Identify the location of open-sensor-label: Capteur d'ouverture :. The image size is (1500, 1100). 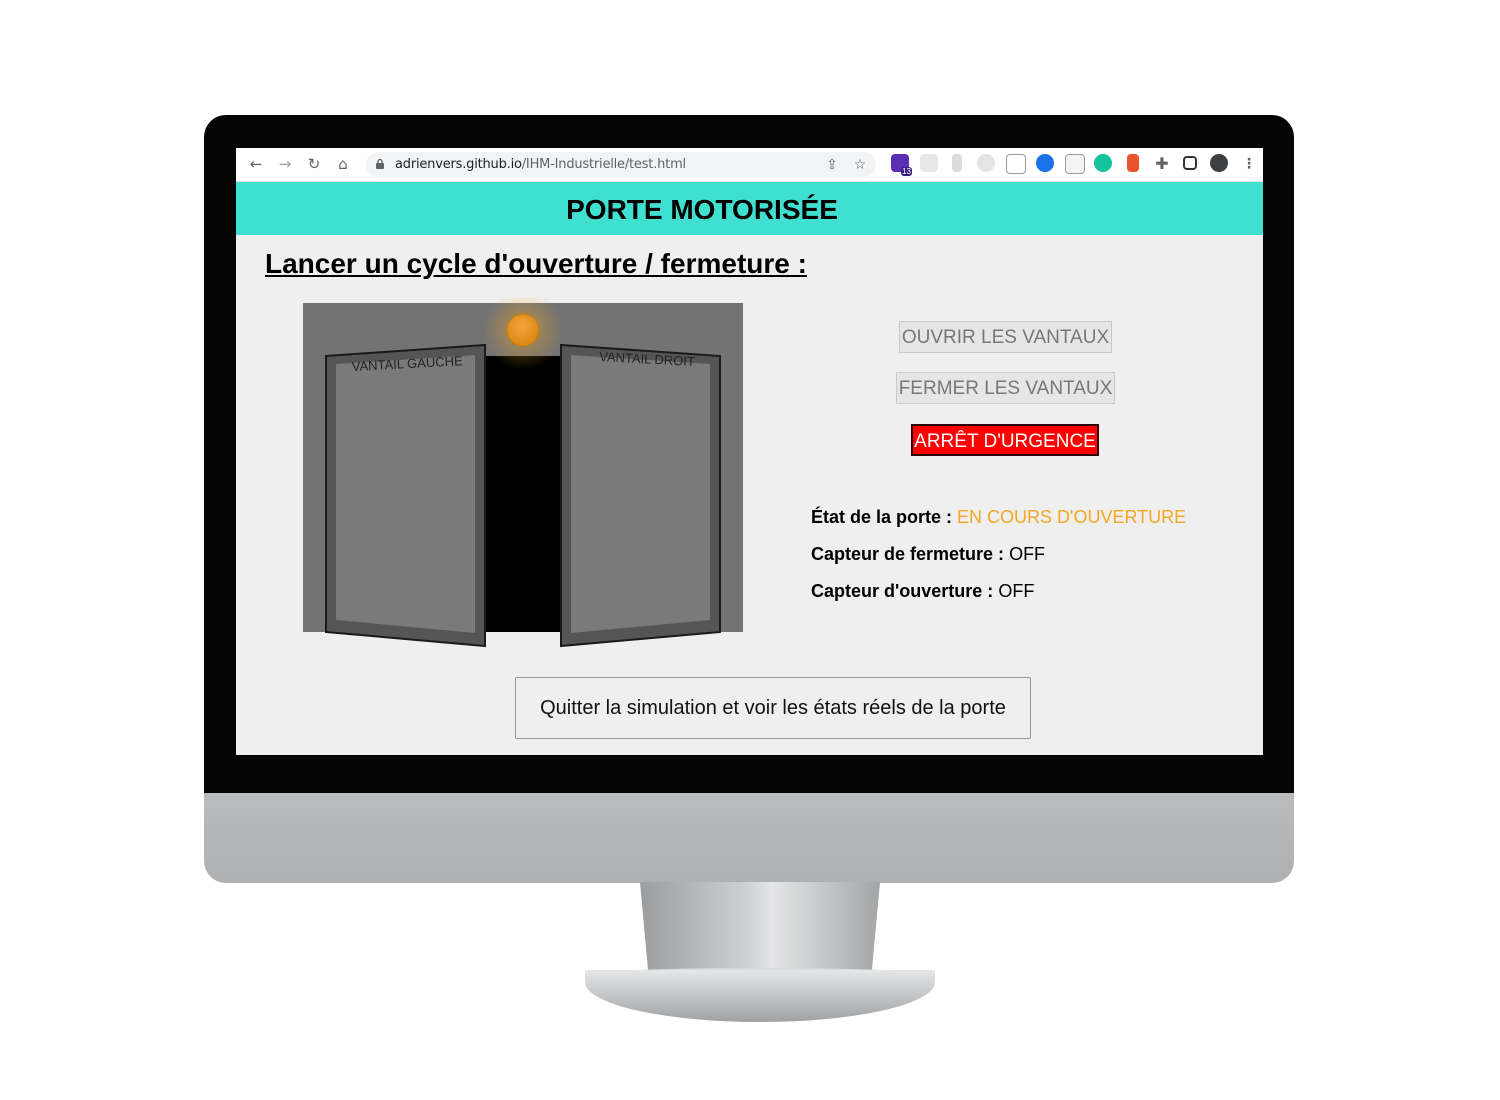
(902, 591).